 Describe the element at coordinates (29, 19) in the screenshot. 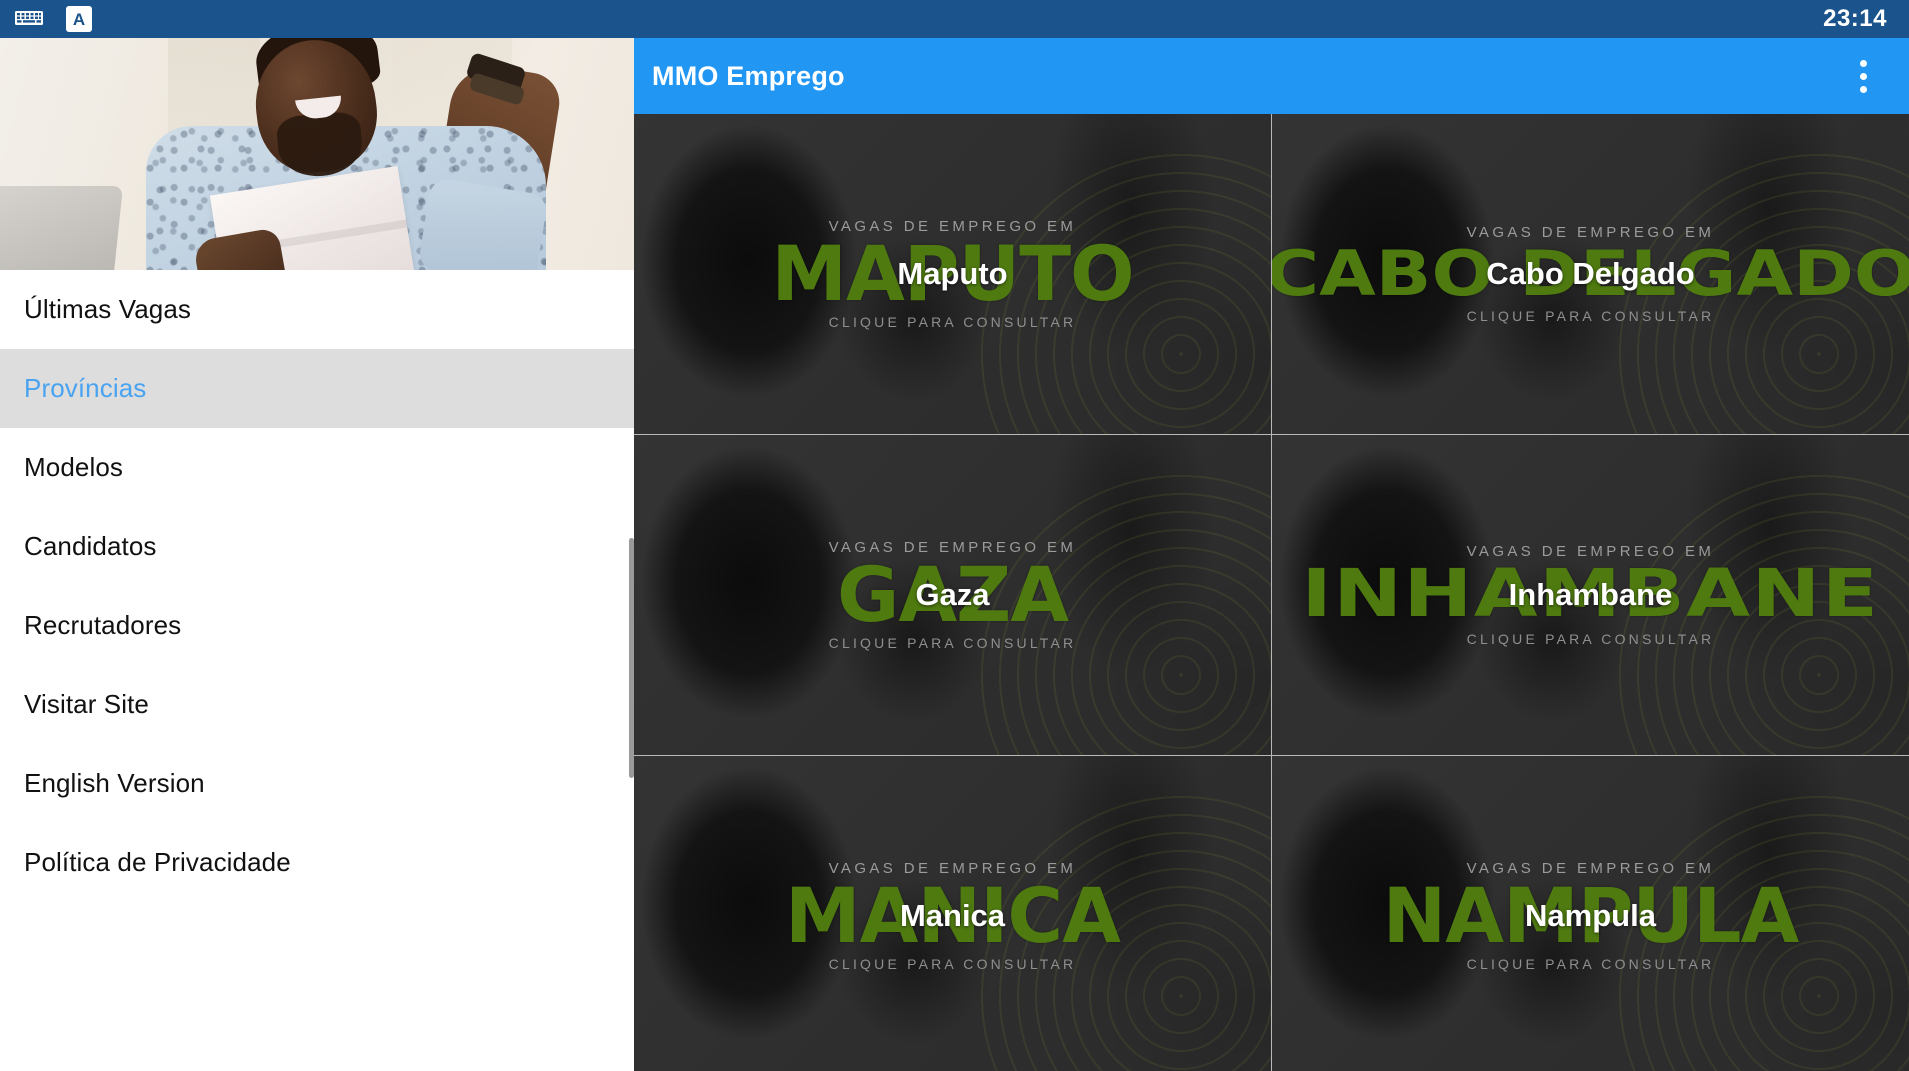

I see `keyboard-icon` at that location.